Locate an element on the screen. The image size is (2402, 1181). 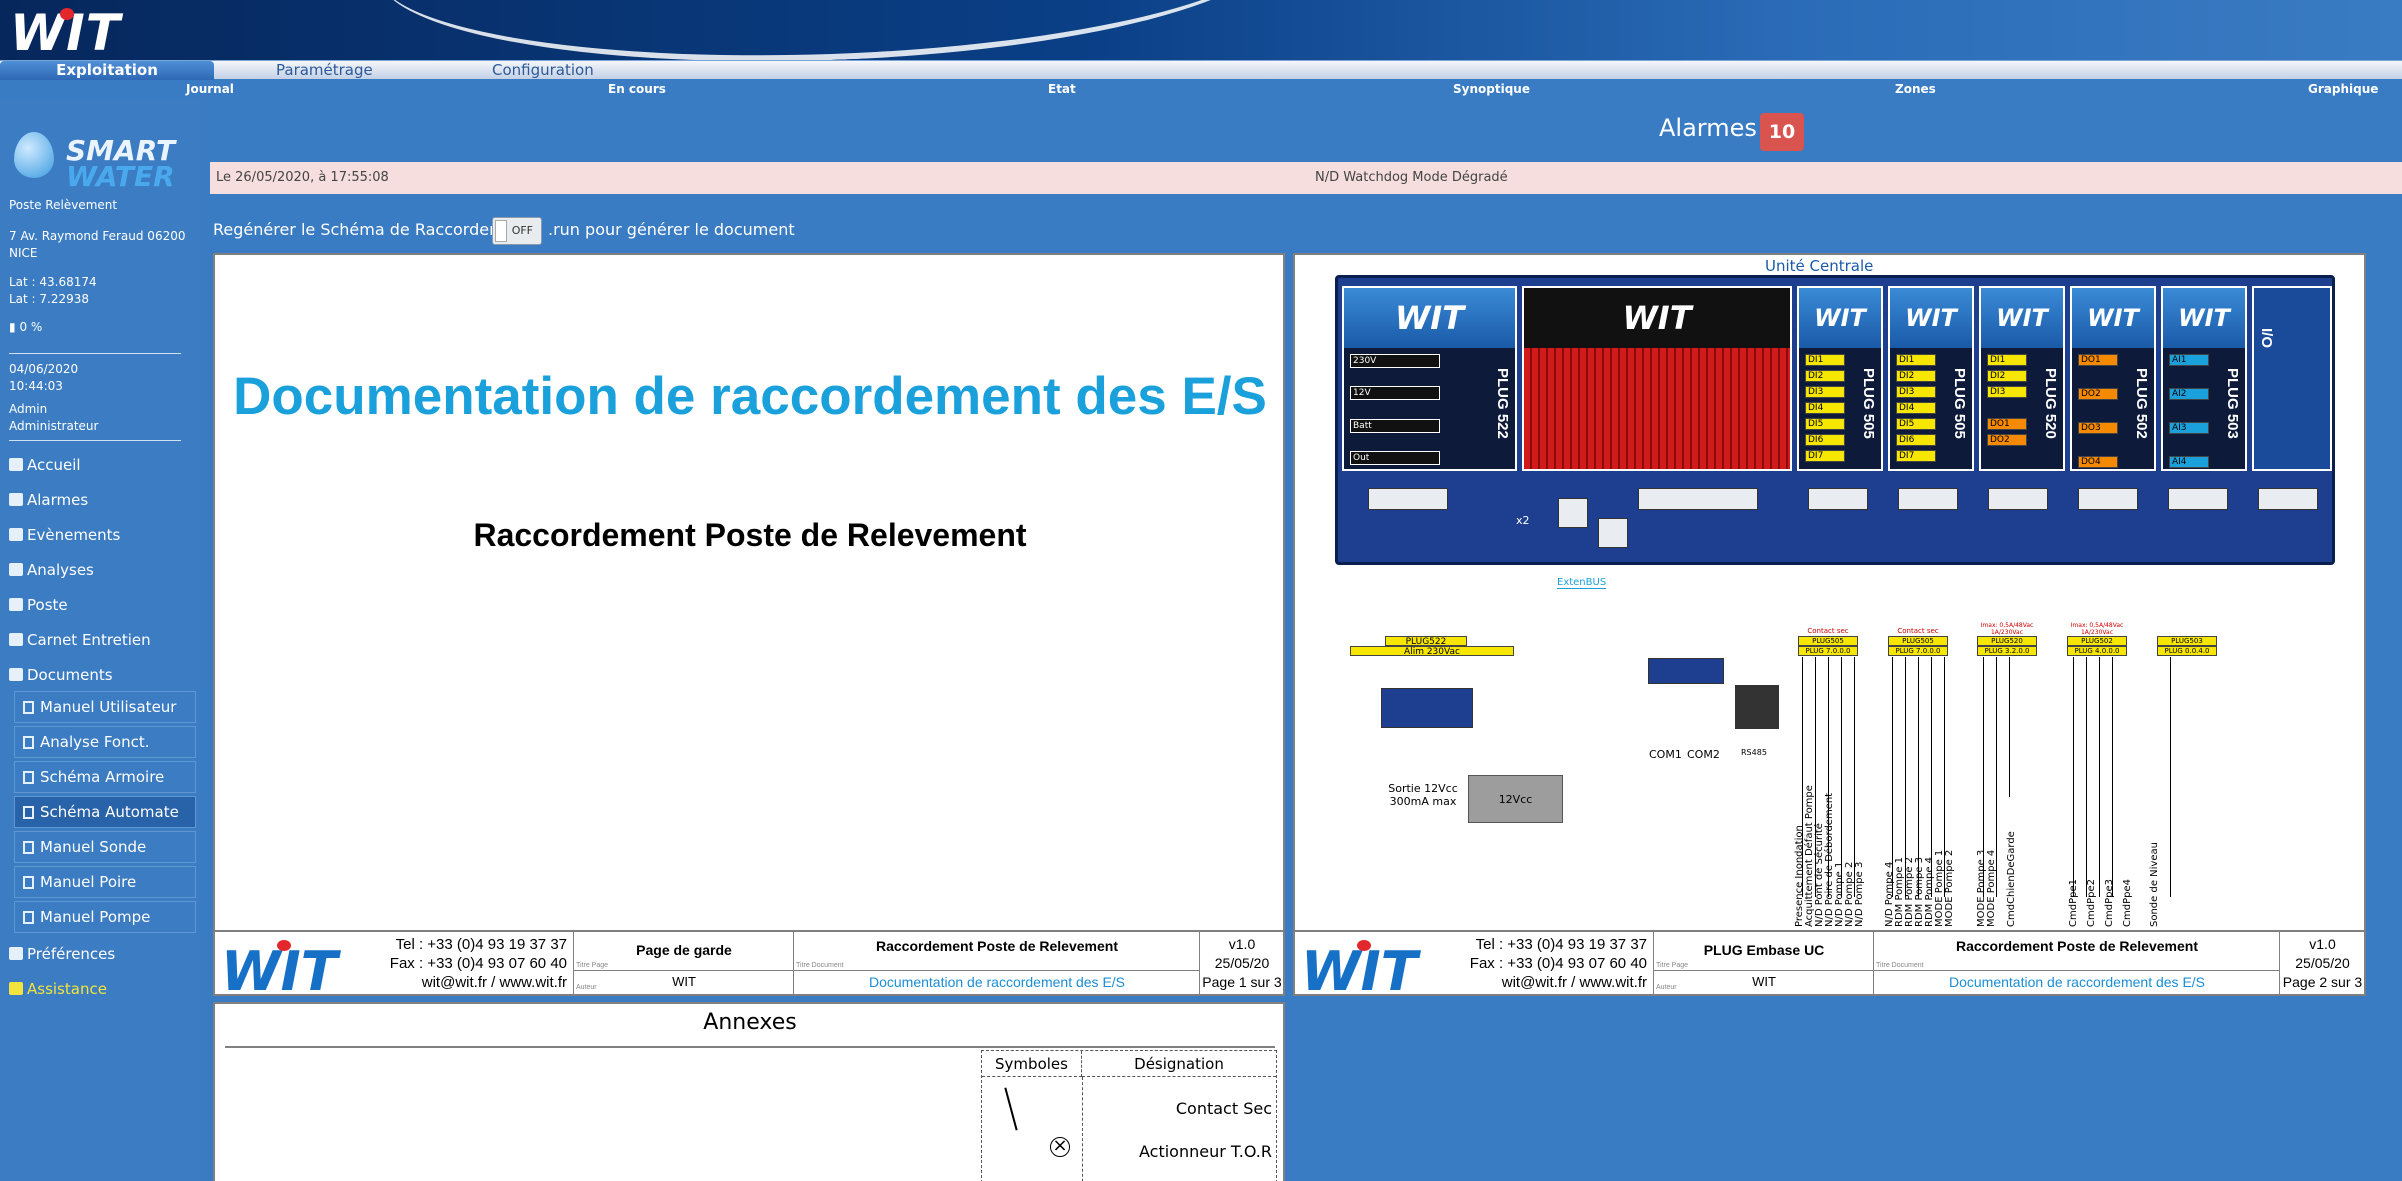
nav-poste: Poste is located at coordinates (38, 605).